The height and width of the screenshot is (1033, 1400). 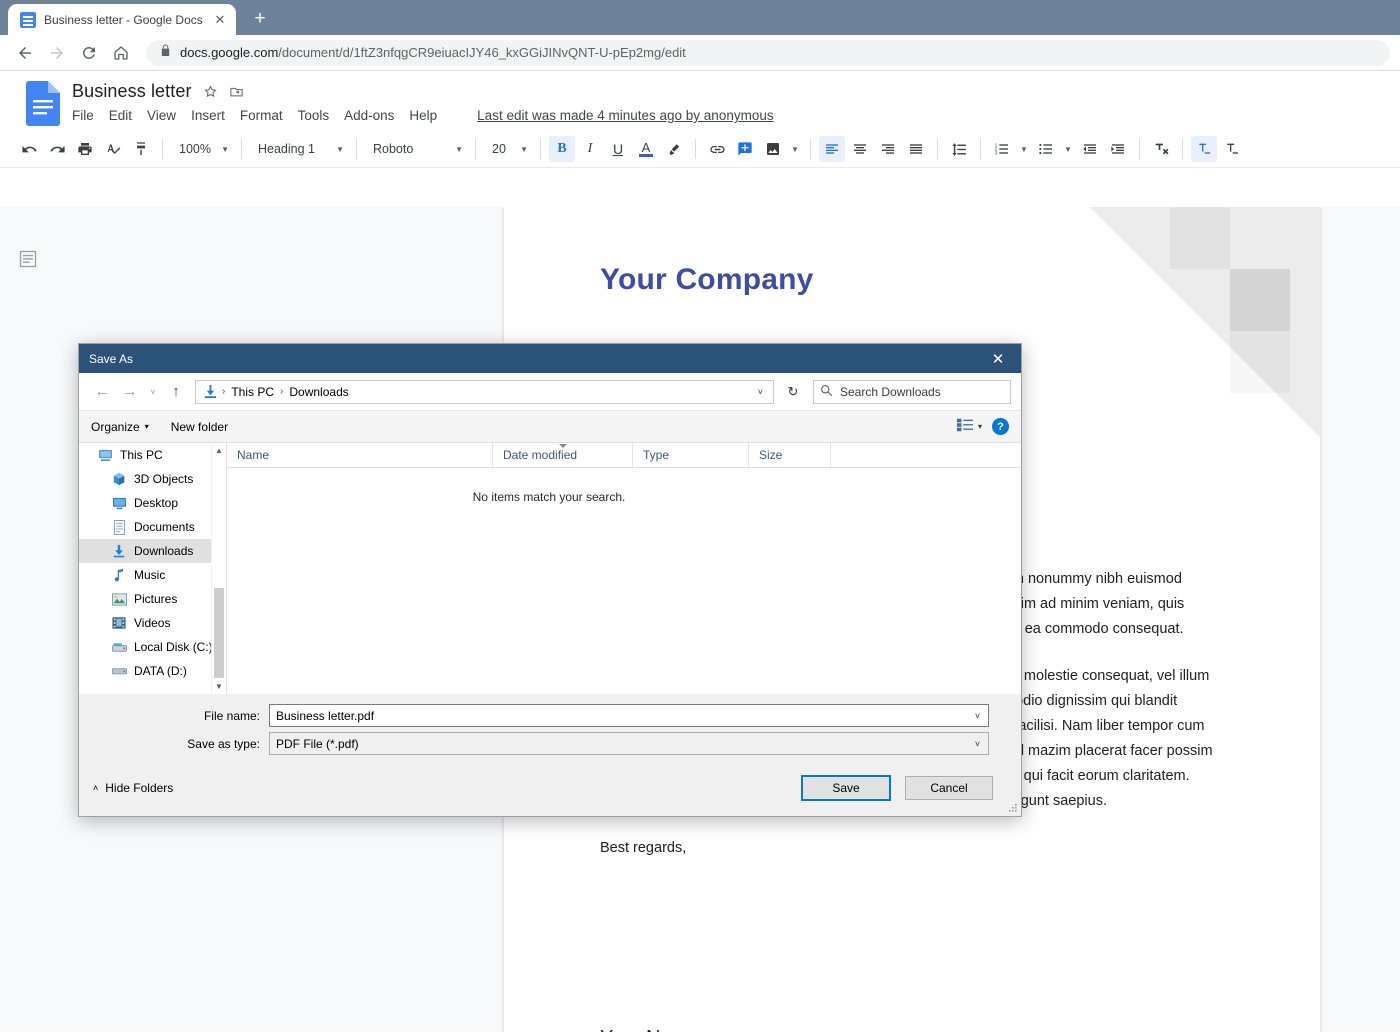 What do you see at coordinates (1002, 149) in the screenshot?
I see `numbered-list-icon: 123` at bounding box center [1002, 149].